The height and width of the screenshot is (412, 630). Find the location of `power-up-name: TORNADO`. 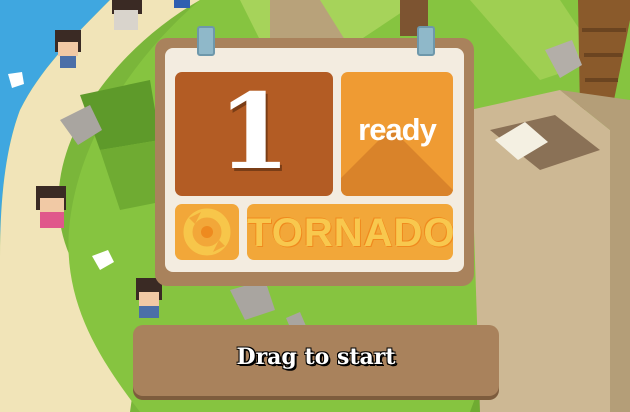

power-up-name: TORNADO is located at coordinates (350, 233).